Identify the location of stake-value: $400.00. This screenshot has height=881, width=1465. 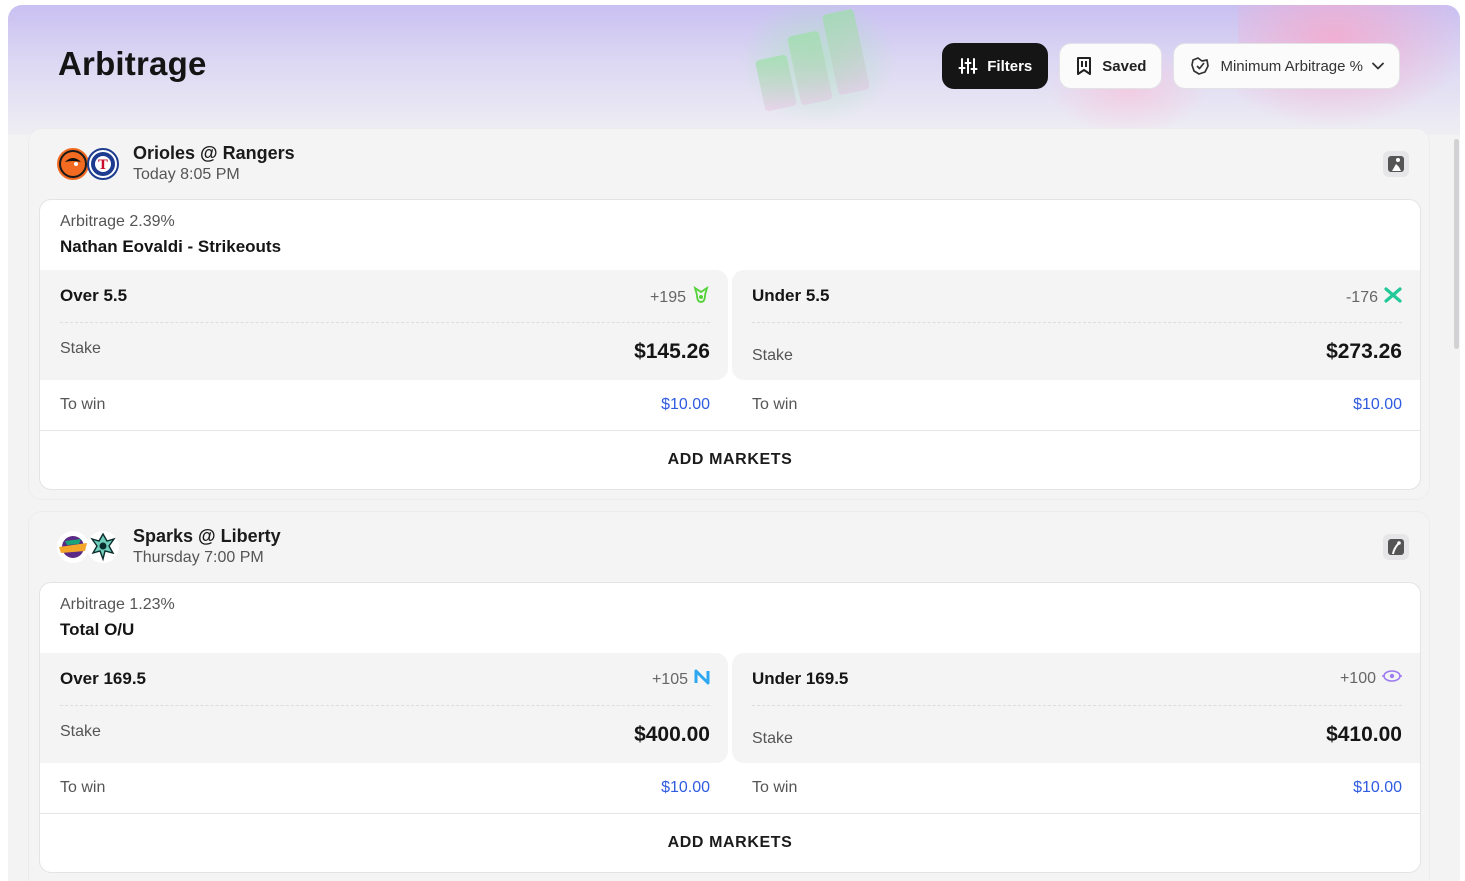
(672, 734).